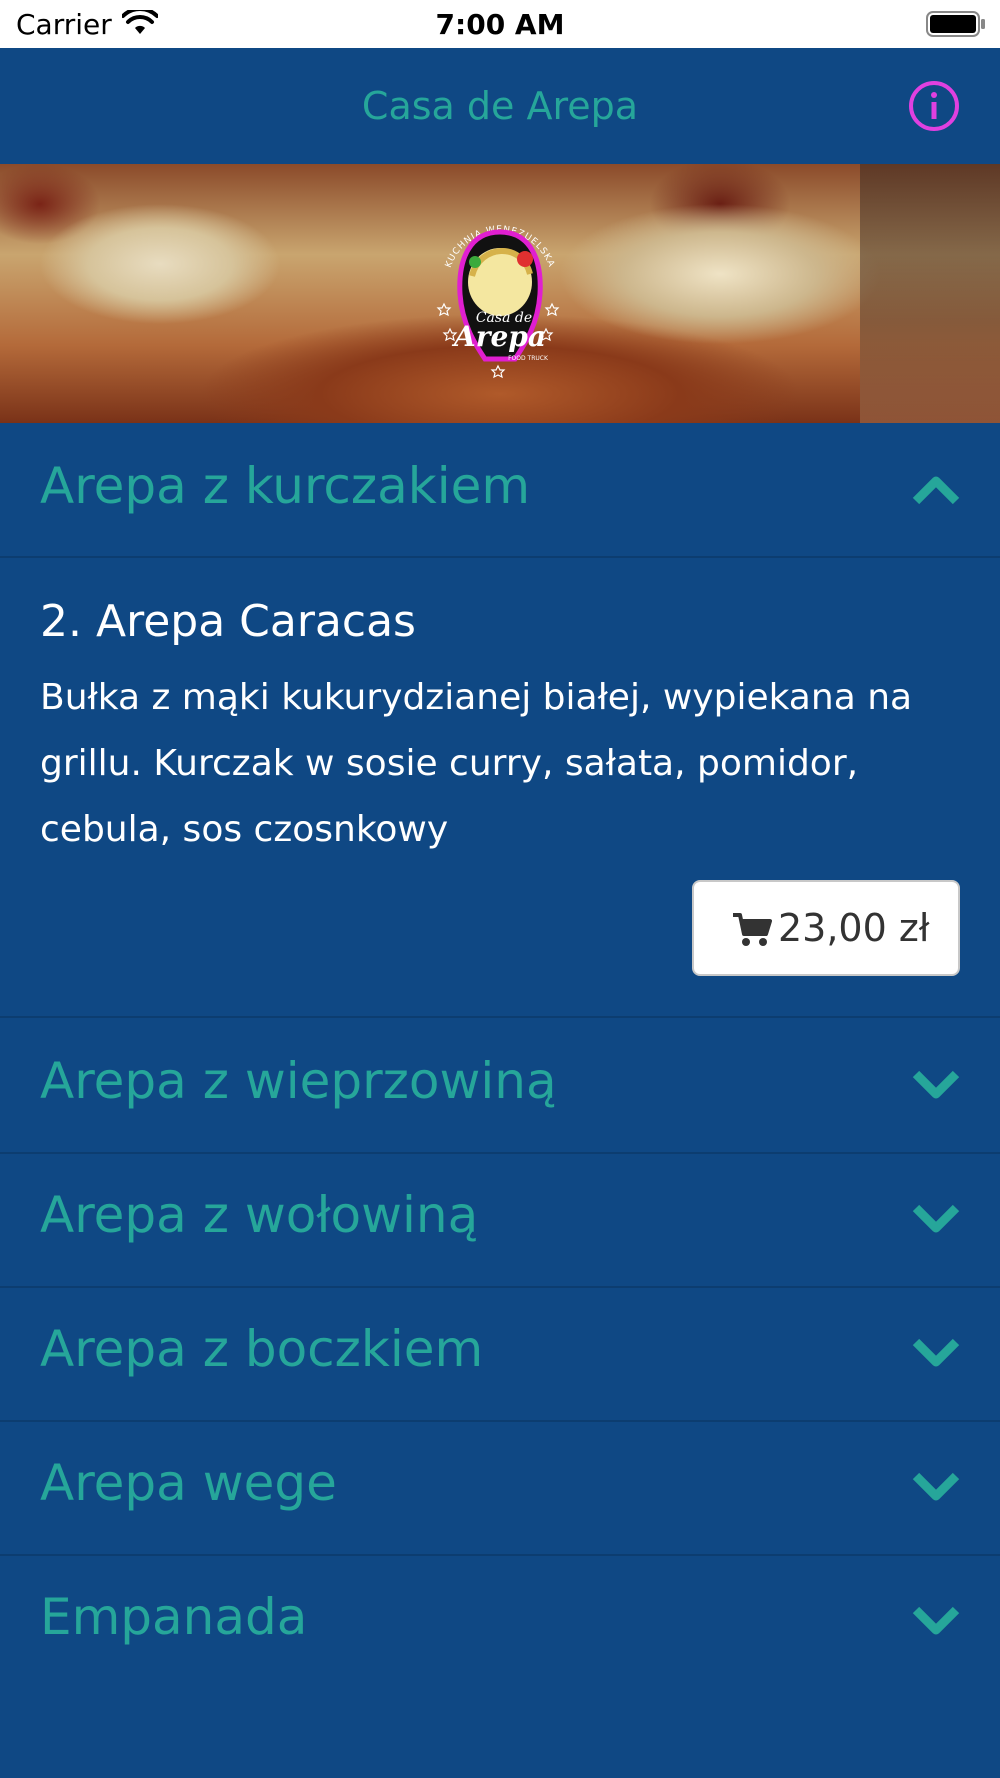  I want to click on status-time: 7:00 AM, so click(500, 24).